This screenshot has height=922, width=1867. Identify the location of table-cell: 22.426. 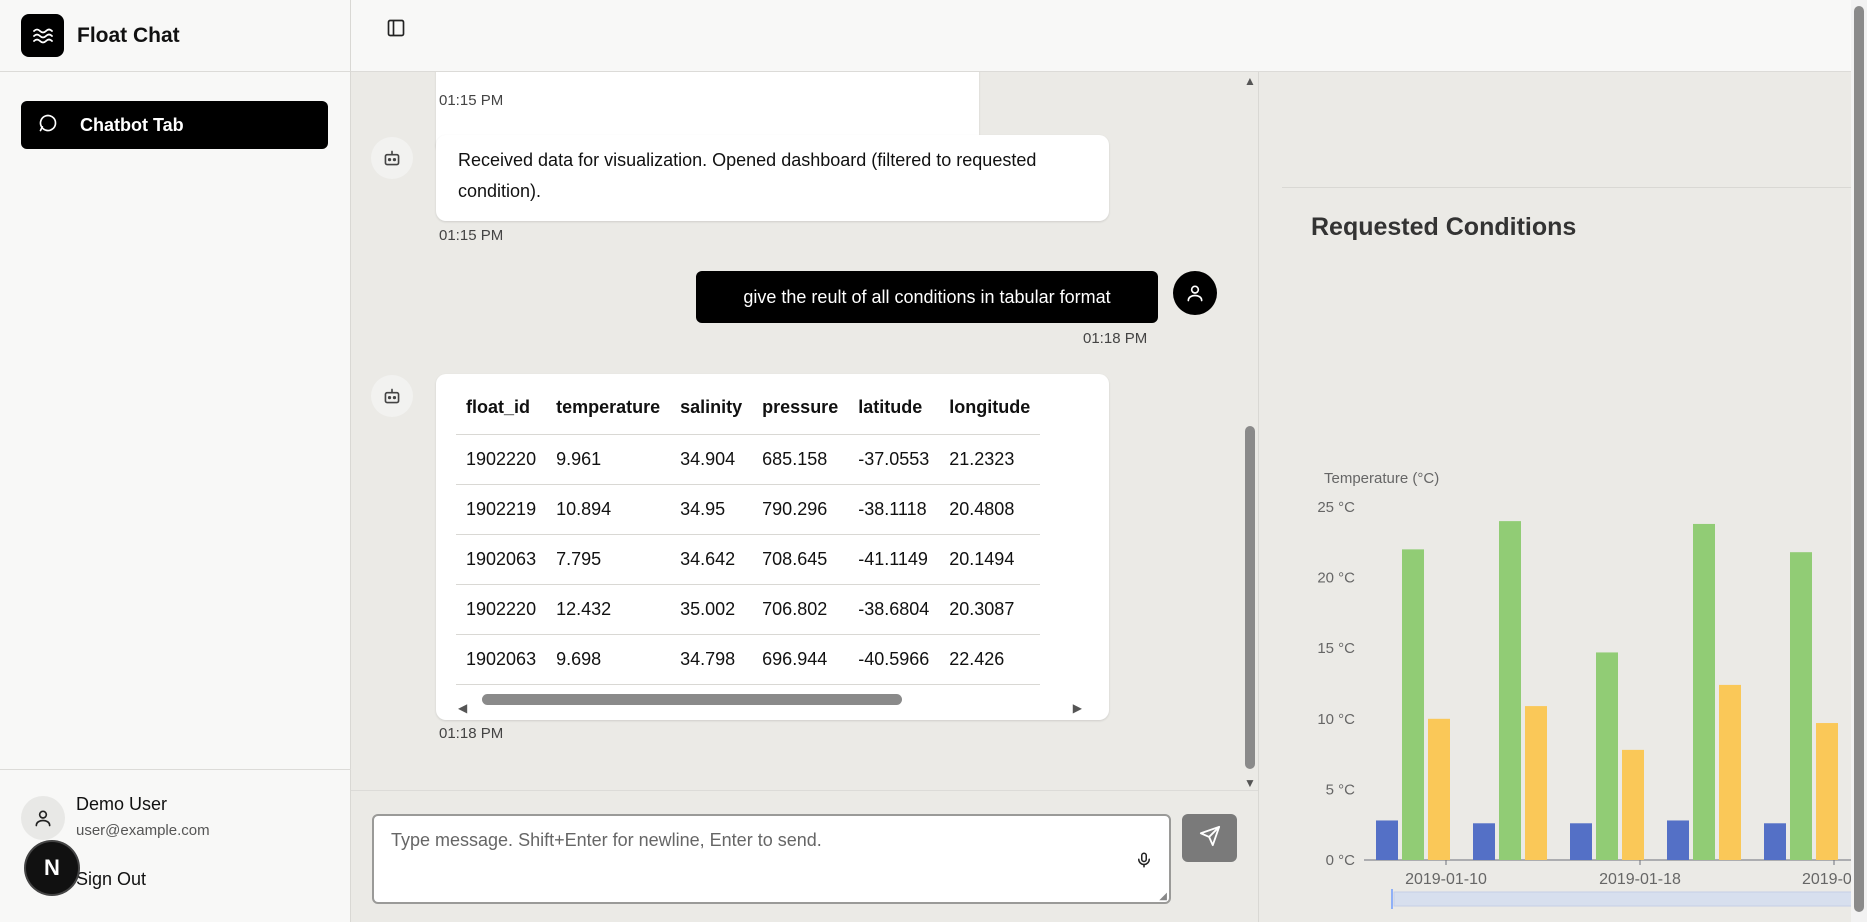
(990, 659).